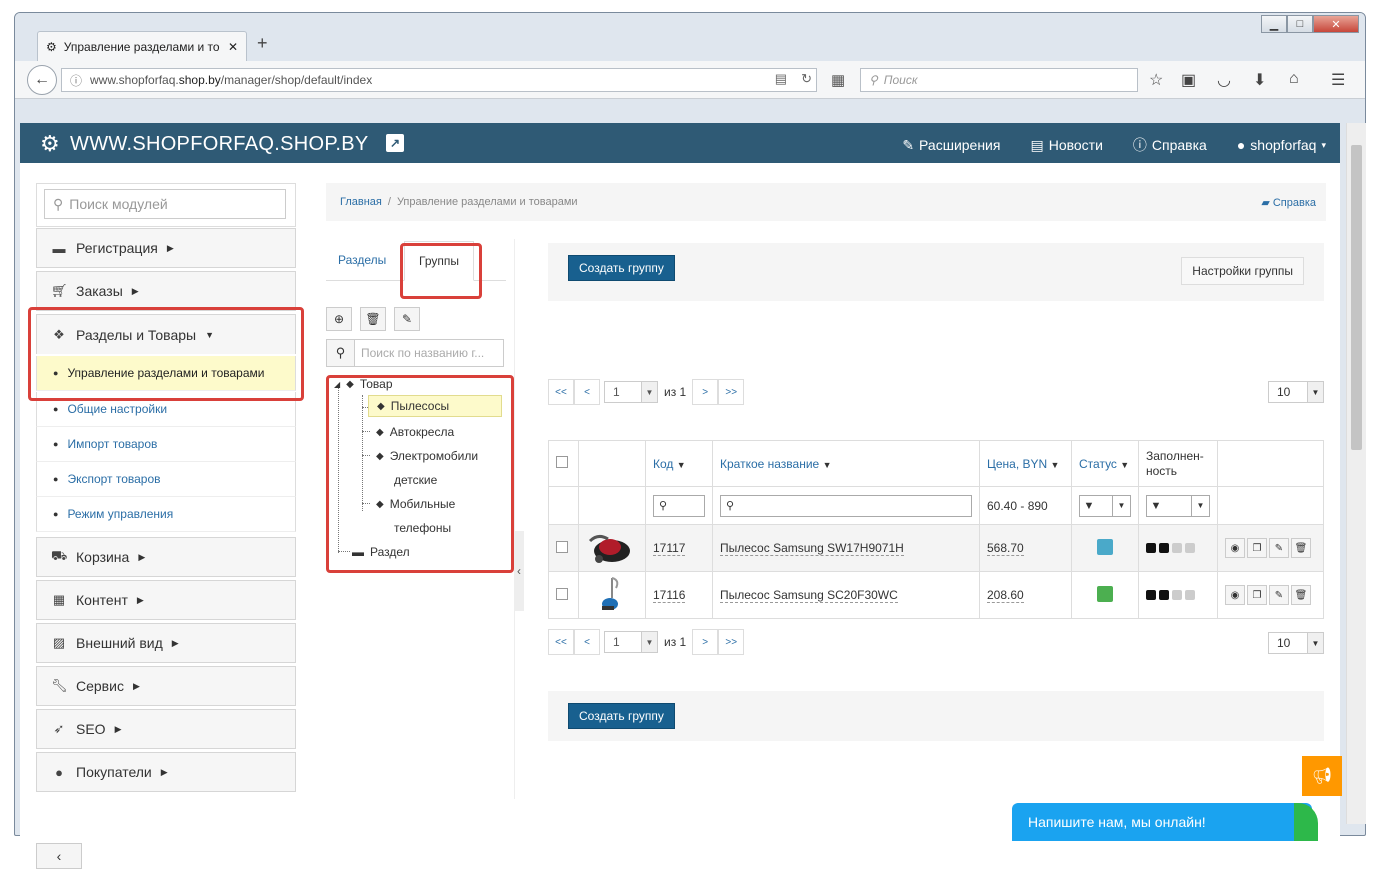 The image size is (1380, 869). What do you see at coordinates (204, 144) in the screenshot?
I see `site-logo: ⚙ WWW.SHOPFORFAQ.SHOP.BY` at bounding box center [204, 144].